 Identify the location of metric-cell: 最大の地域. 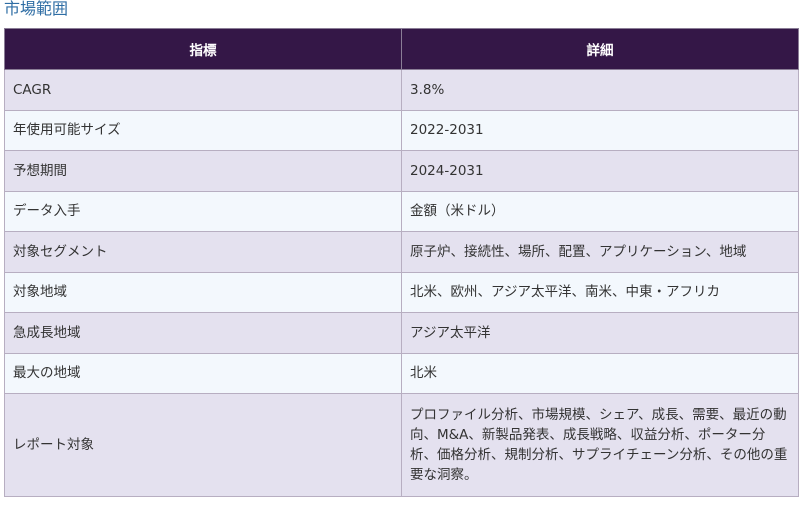
(203, 373).